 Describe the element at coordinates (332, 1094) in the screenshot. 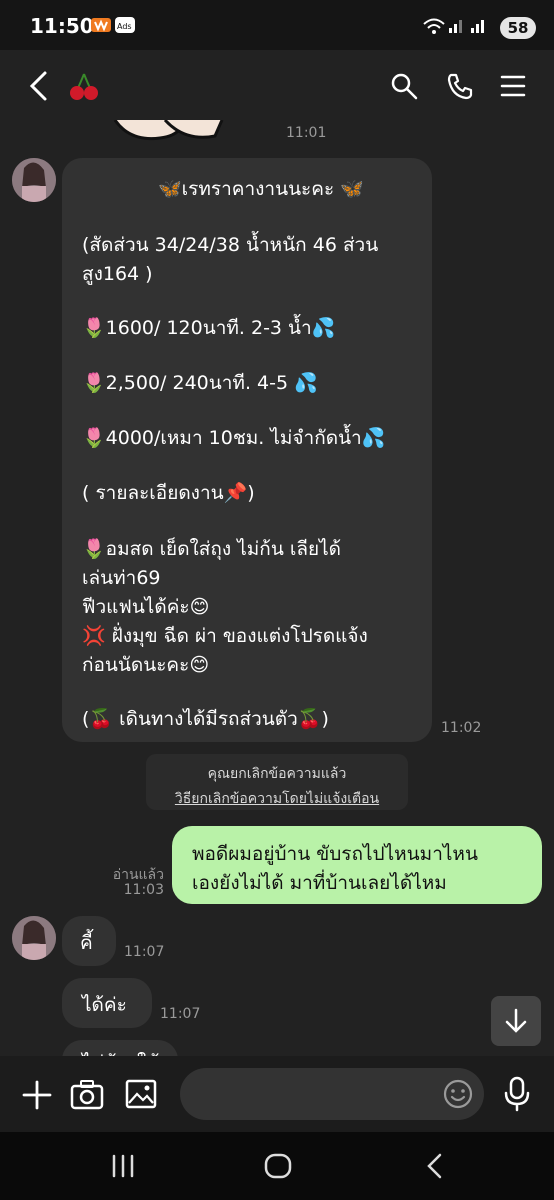

I see `message-input` at that location.